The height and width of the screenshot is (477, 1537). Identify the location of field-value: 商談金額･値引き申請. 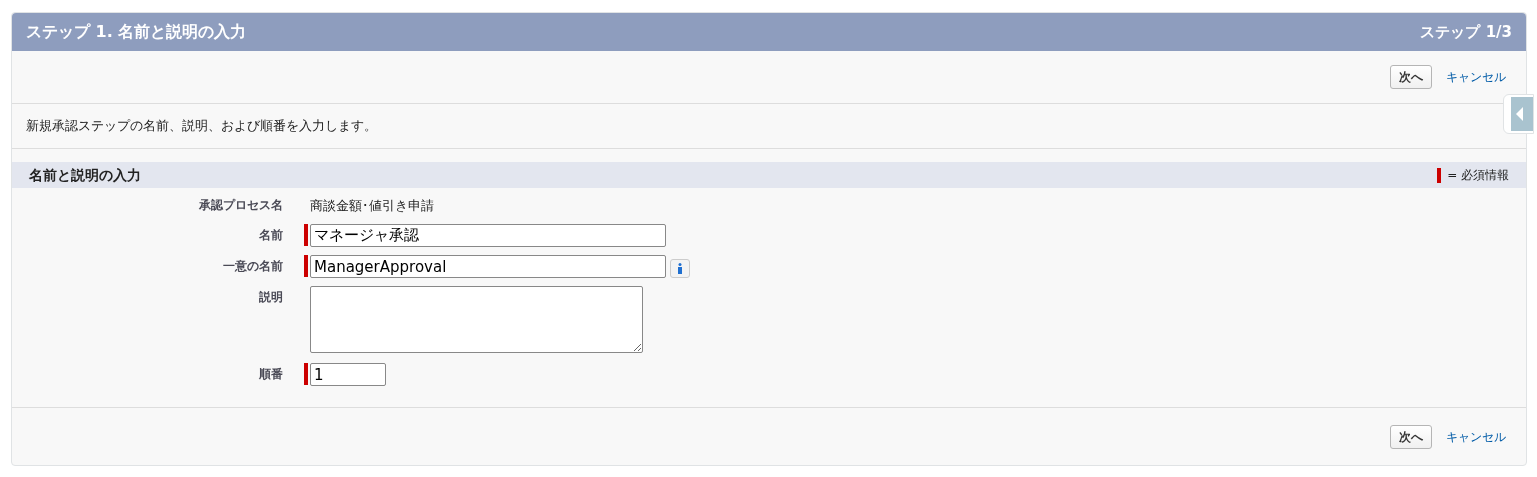
(372, 206).